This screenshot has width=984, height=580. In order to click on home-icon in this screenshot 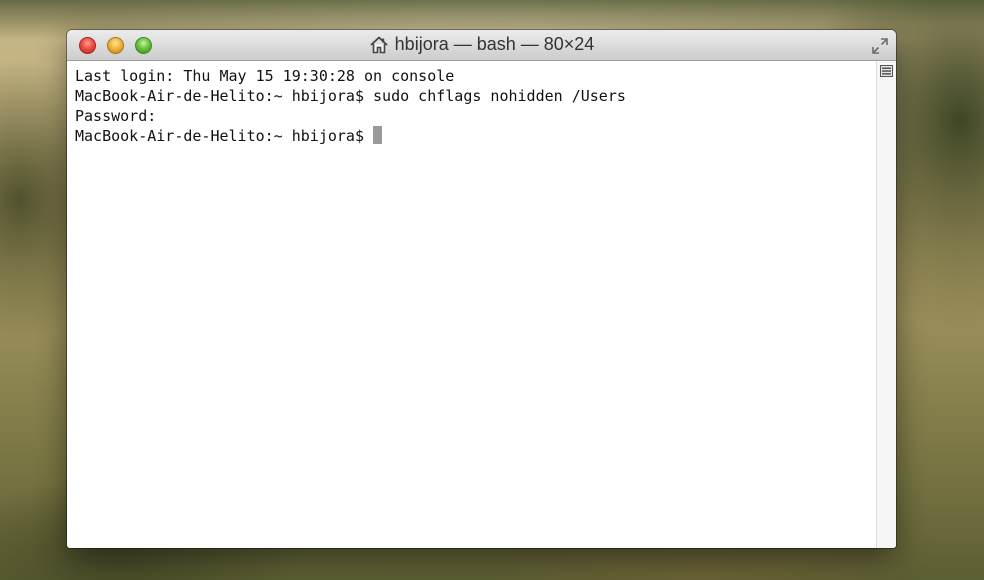, I will do `click(379, 44)`.